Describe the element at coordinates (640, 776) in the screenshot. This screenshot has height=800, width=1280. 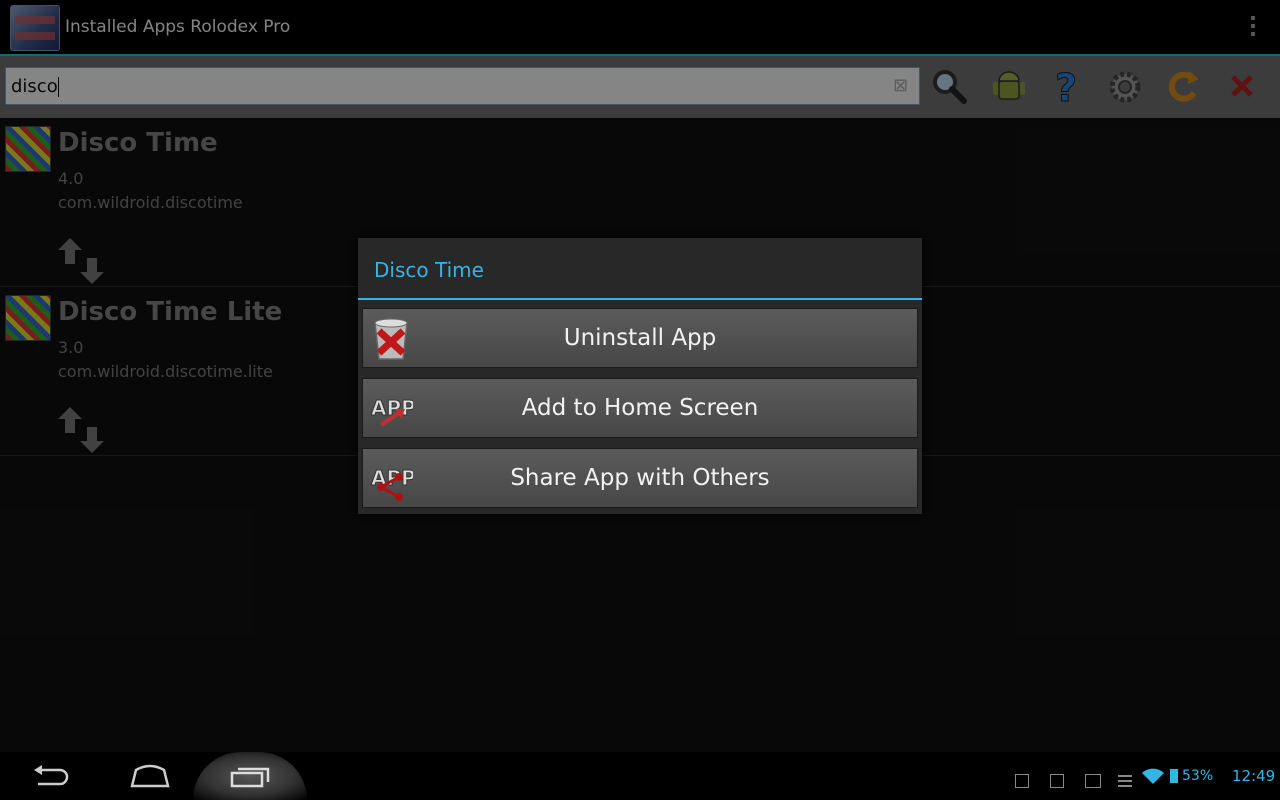
I see `system-nav-bar: 53% 12:49` at that location.